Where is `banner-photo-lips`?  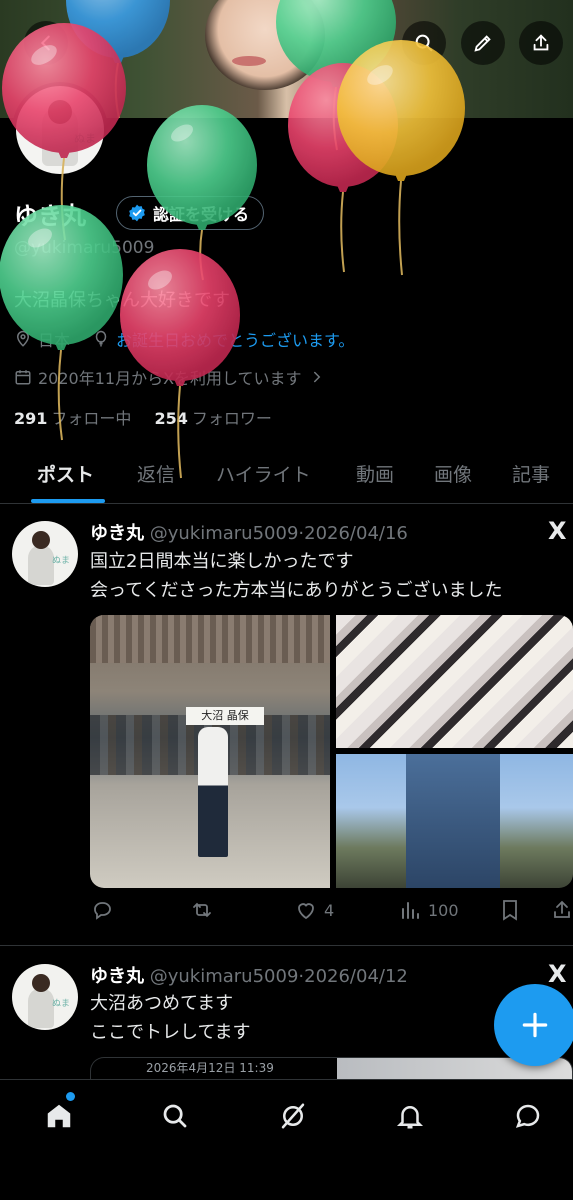 banner-photo-lips is located at coordinates (249, 61).